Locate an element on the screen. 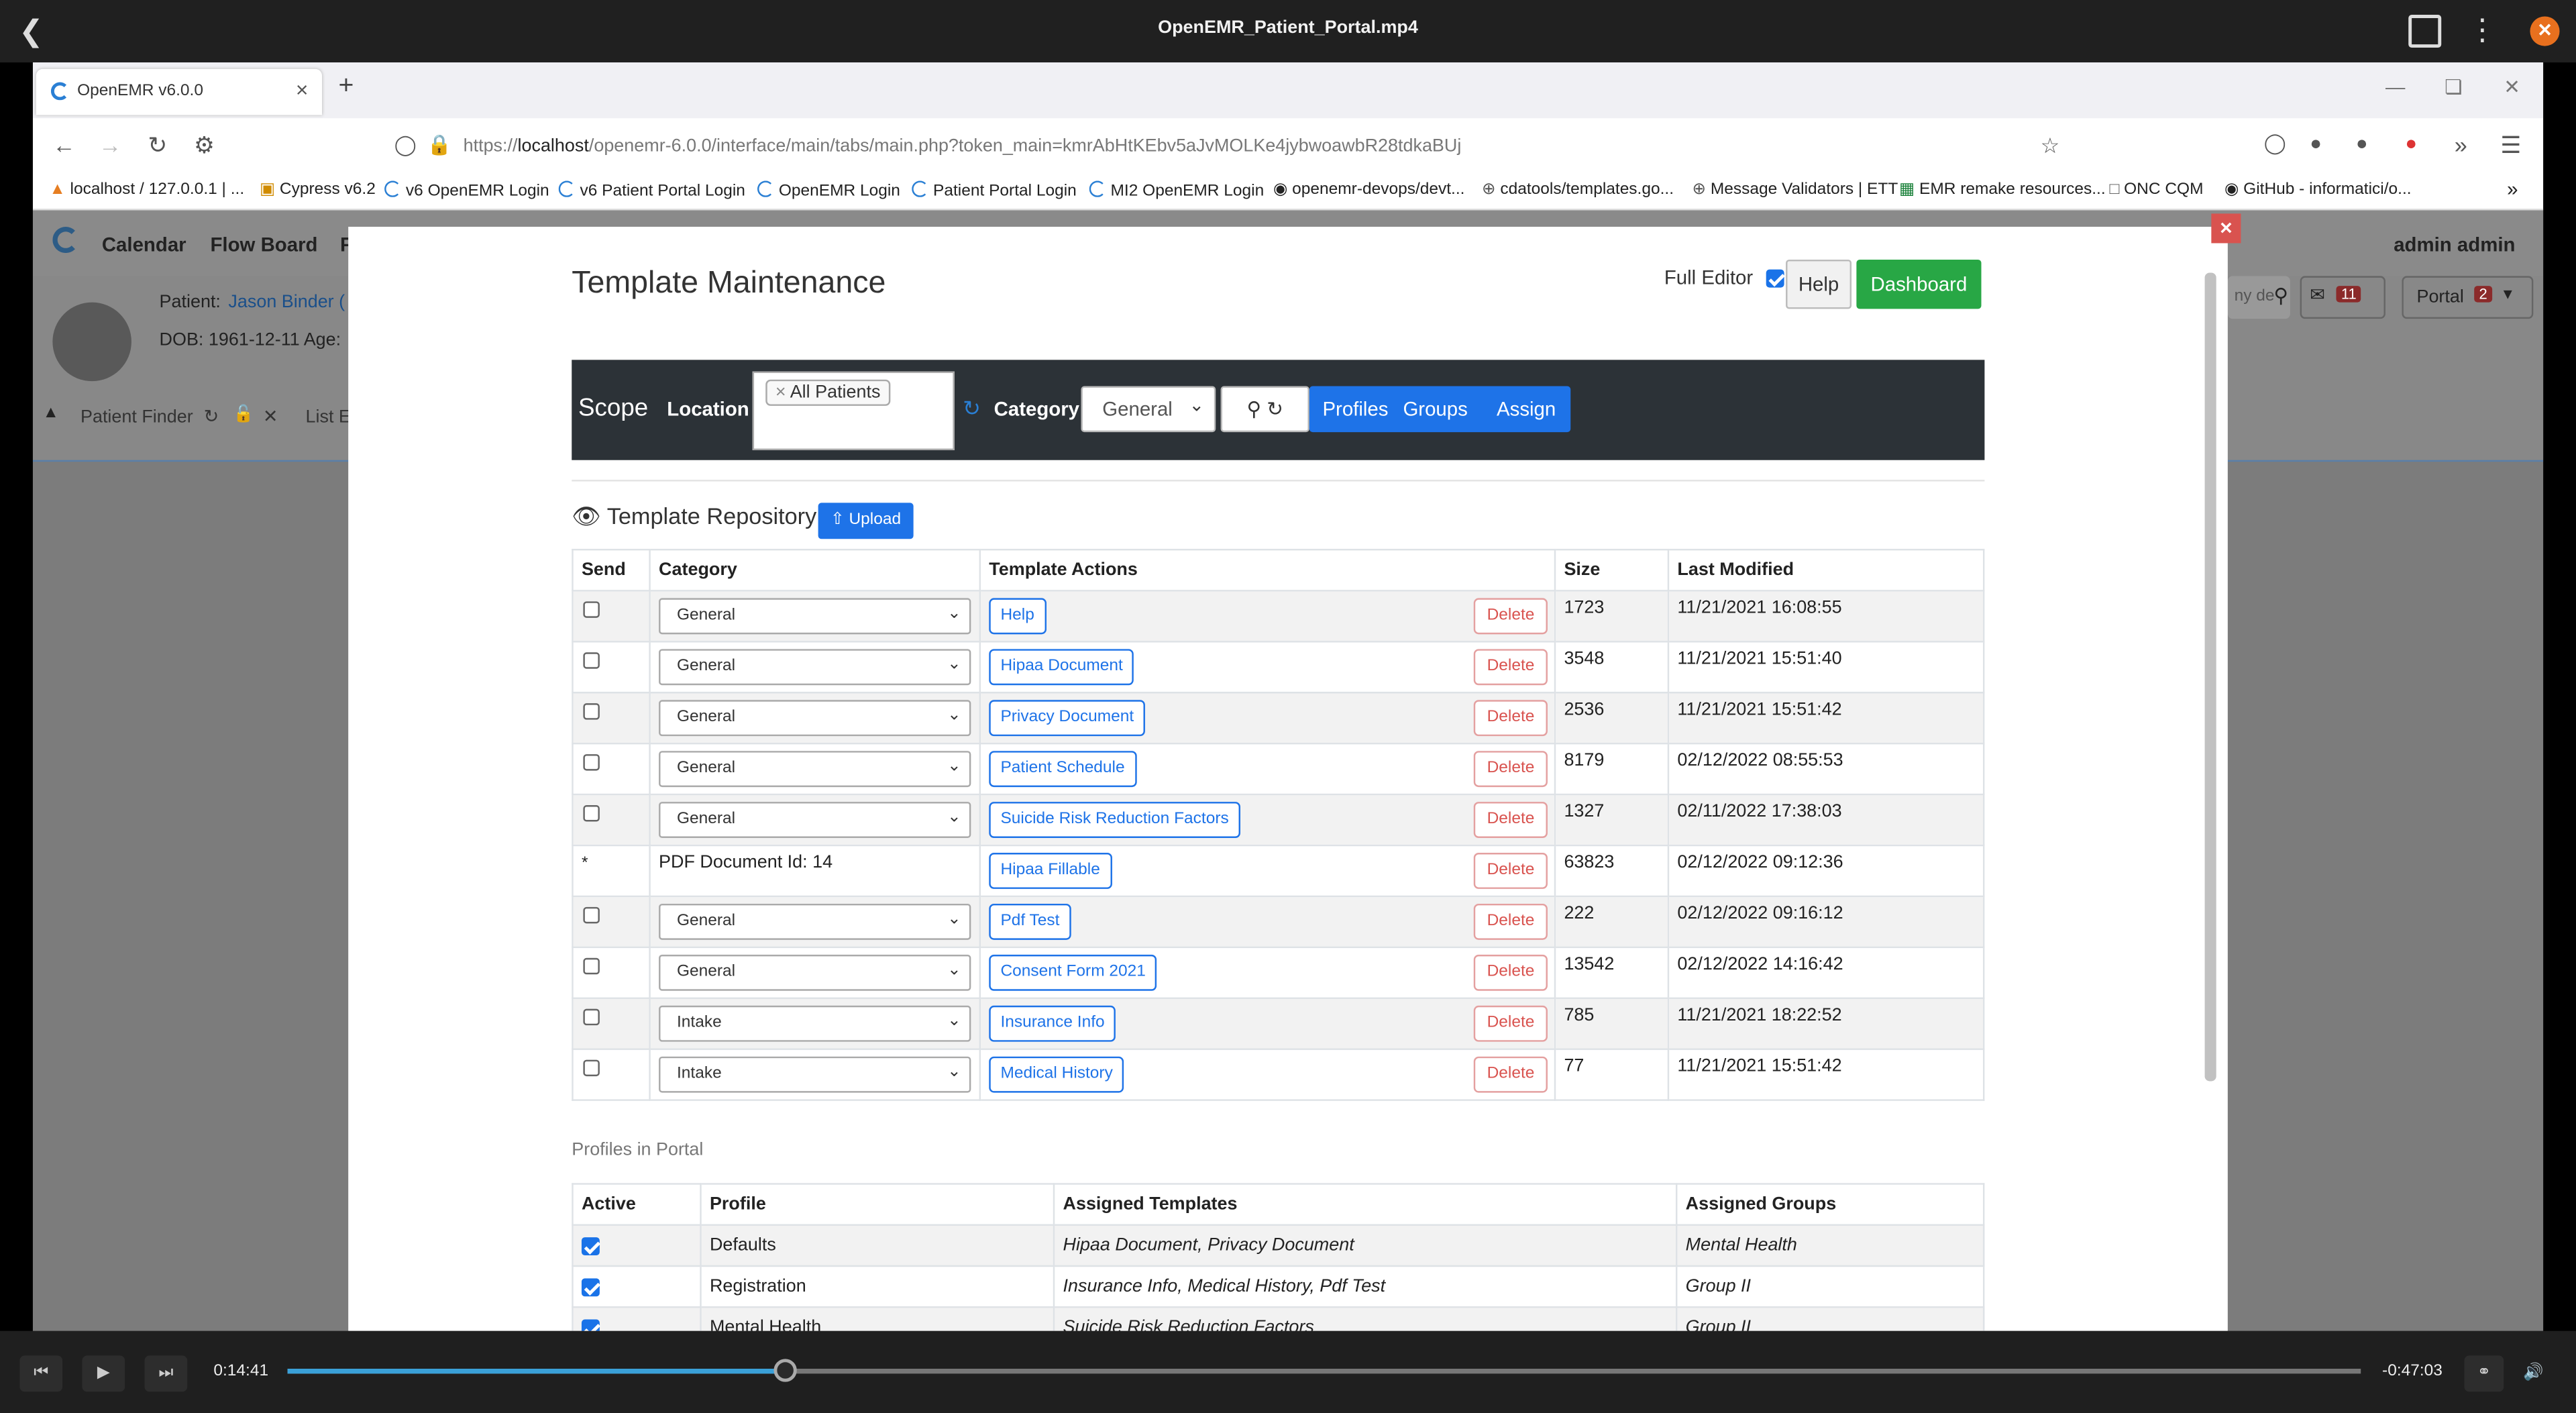 The height and width of the screenshot is (1413, 2576). bookmark-9: ⊕ Message Validators | ETT is located at coordinates (1795, 189).